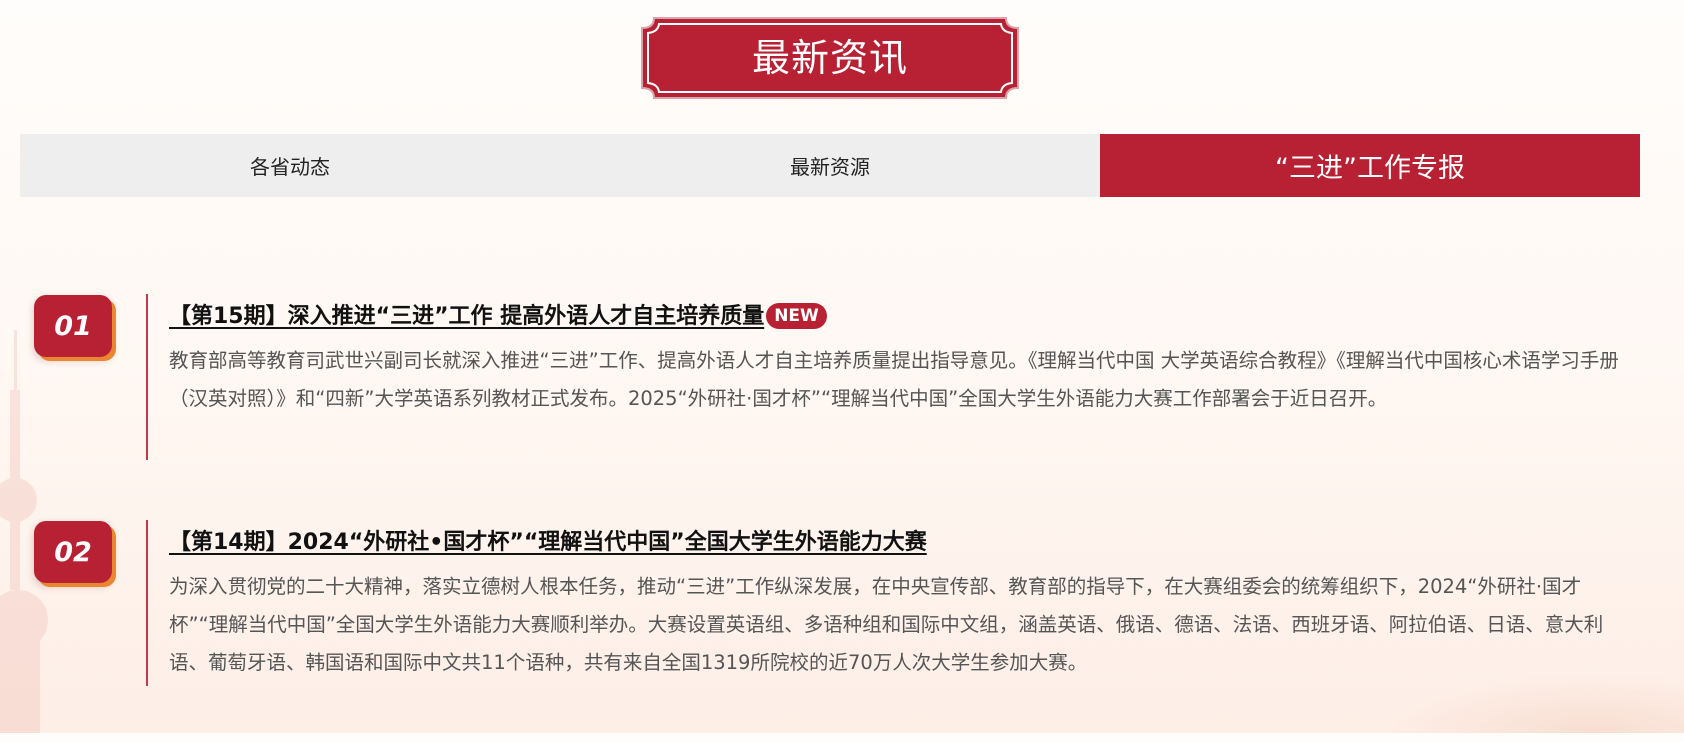  Describe the element at coordinates (796, 316) in the screenshot. I see `new-badge: NEW` at that location.